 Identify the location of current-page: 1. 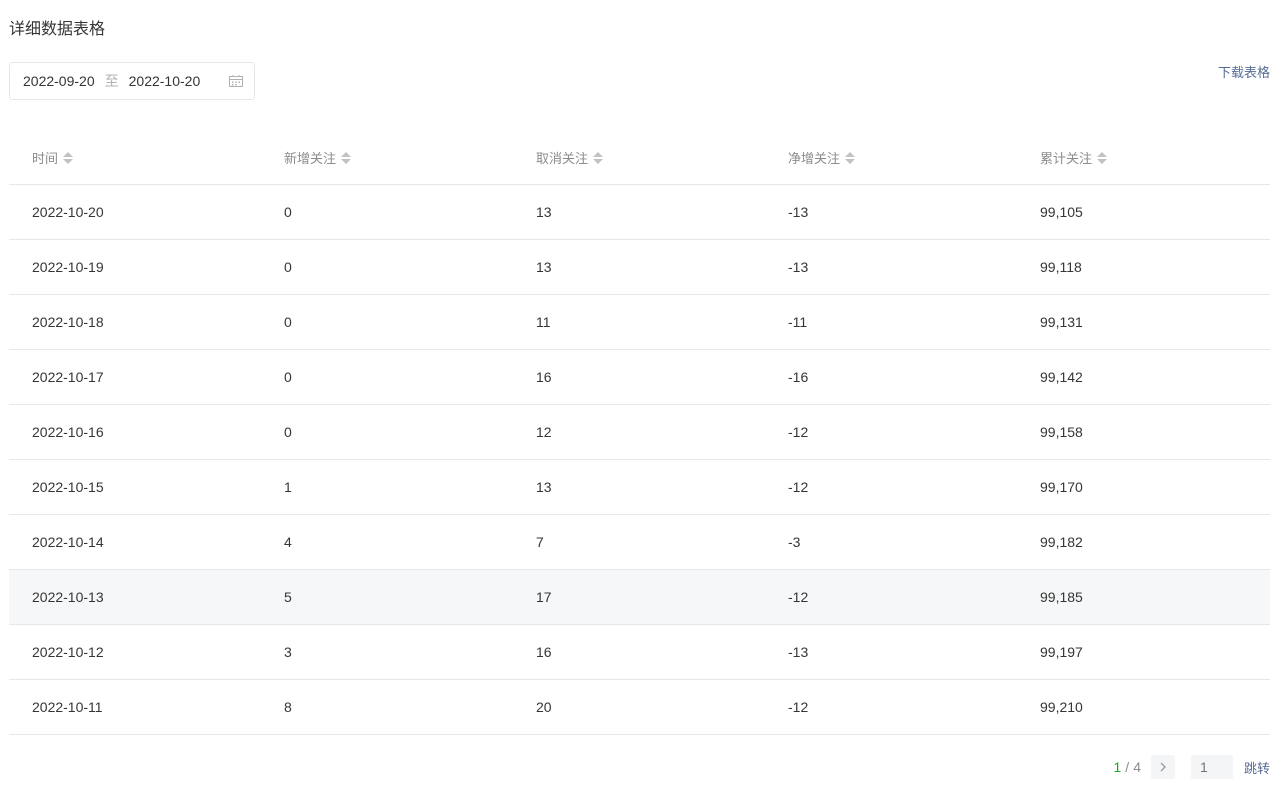
(1117, 767).